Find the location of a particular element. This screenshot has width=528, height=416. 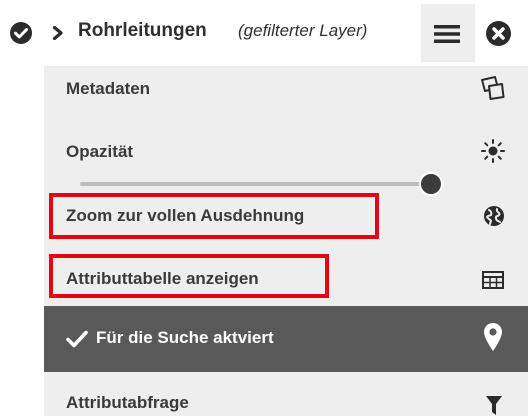

table-icon is located at coordinates (493, 280).